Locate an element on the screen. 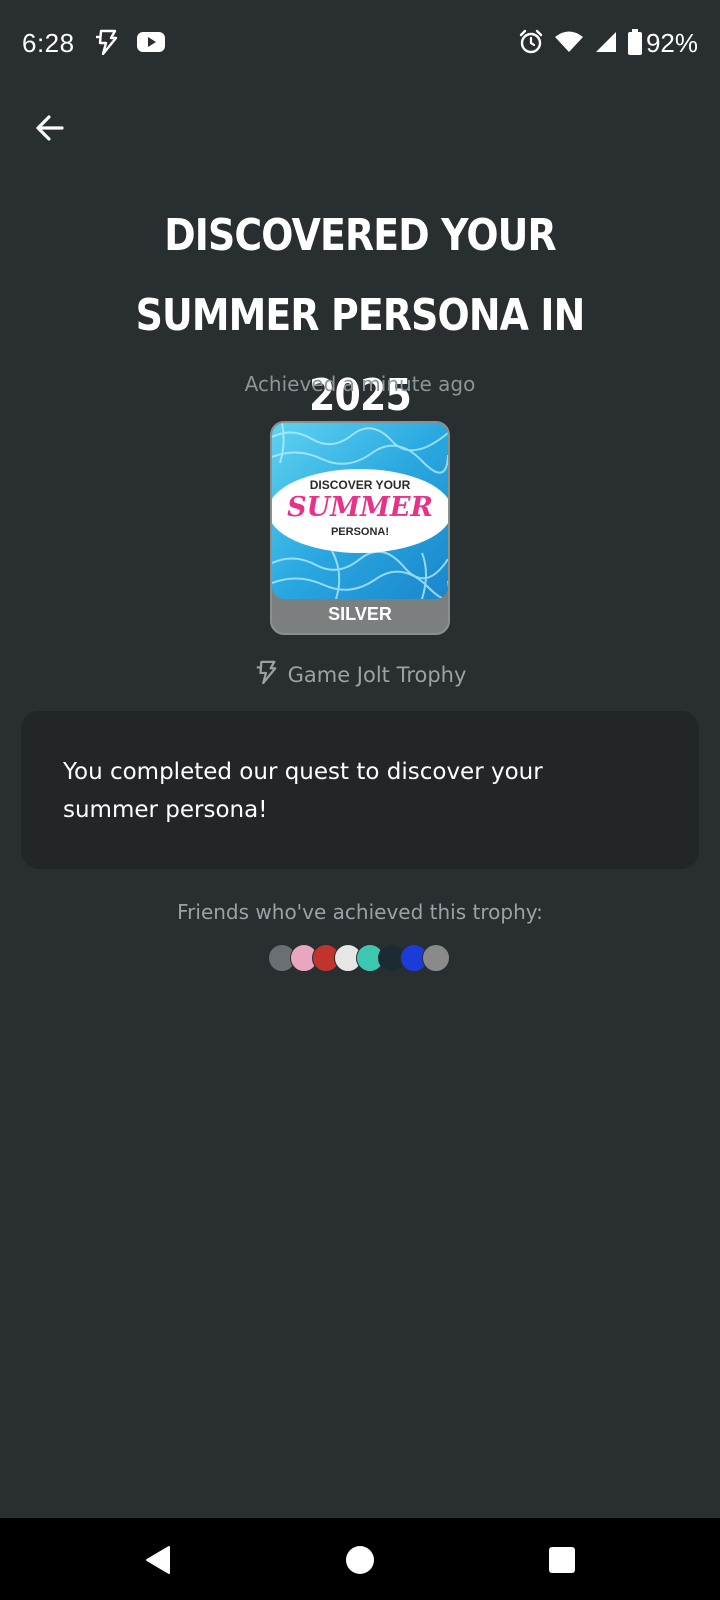 This screenshot has height=1600, width=720. recents-square-icon is located at coordinates (562, 1560).